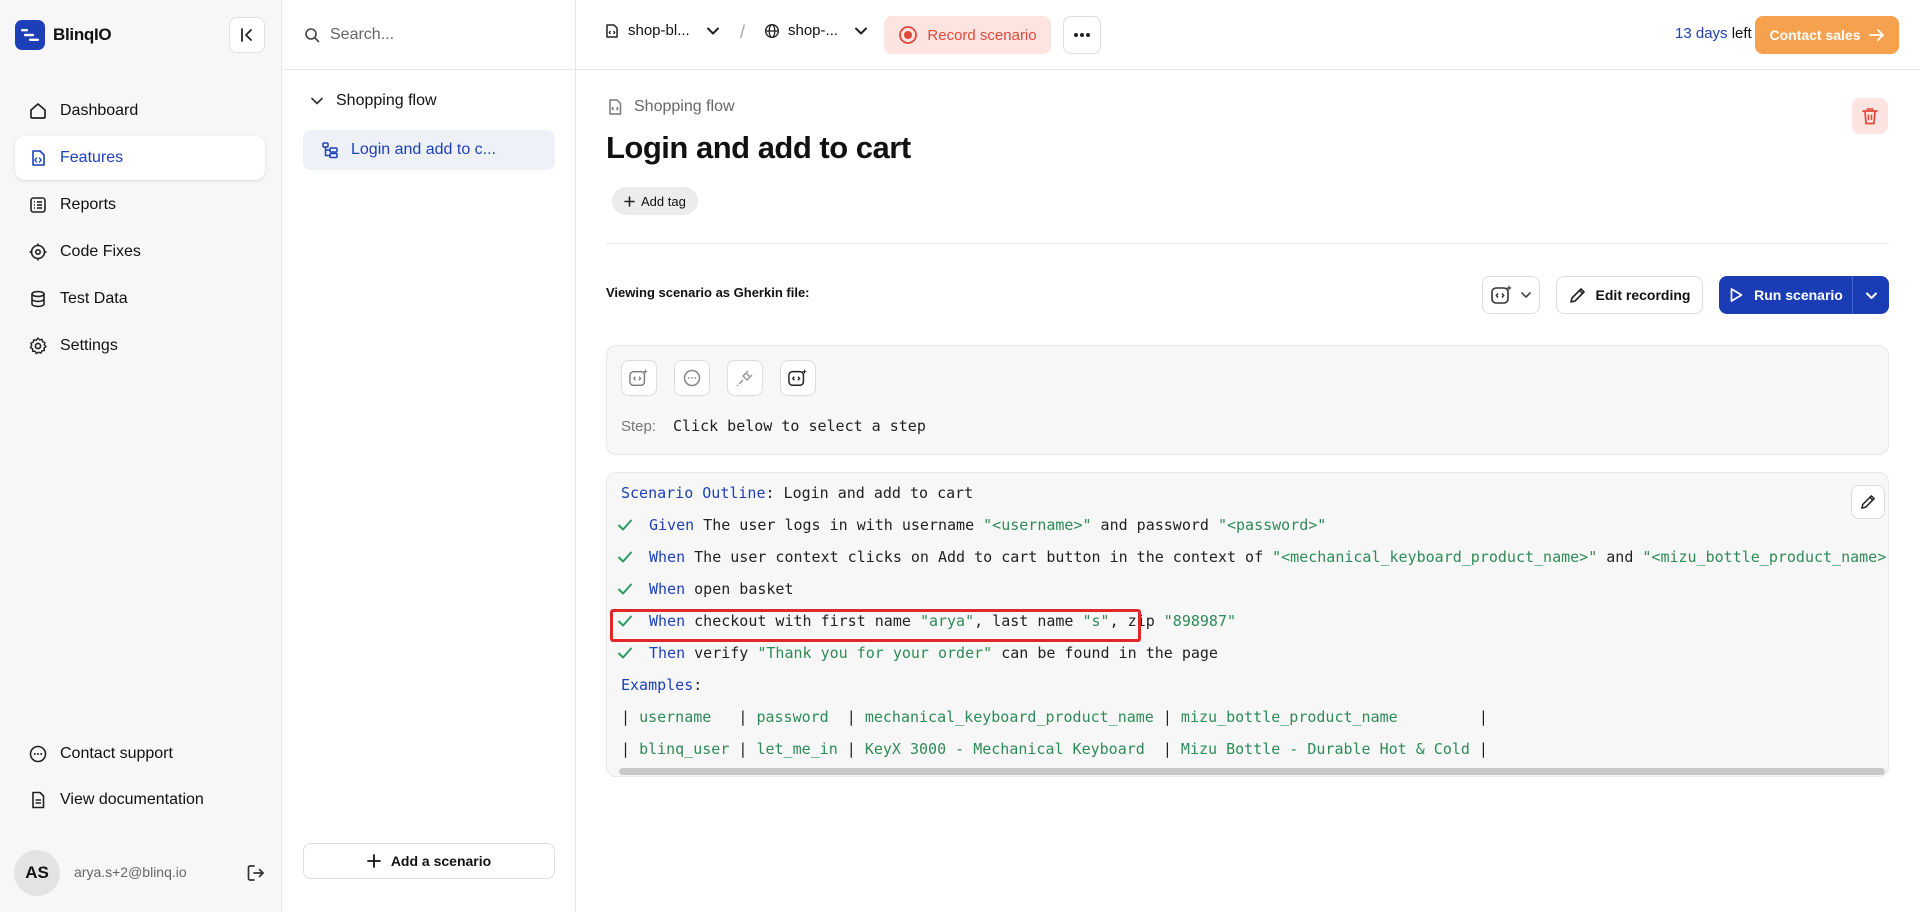  What do you see at coordinates (1736, 295) in the screenshot?
I see `play-icon` at bounding box center [1736, 295].